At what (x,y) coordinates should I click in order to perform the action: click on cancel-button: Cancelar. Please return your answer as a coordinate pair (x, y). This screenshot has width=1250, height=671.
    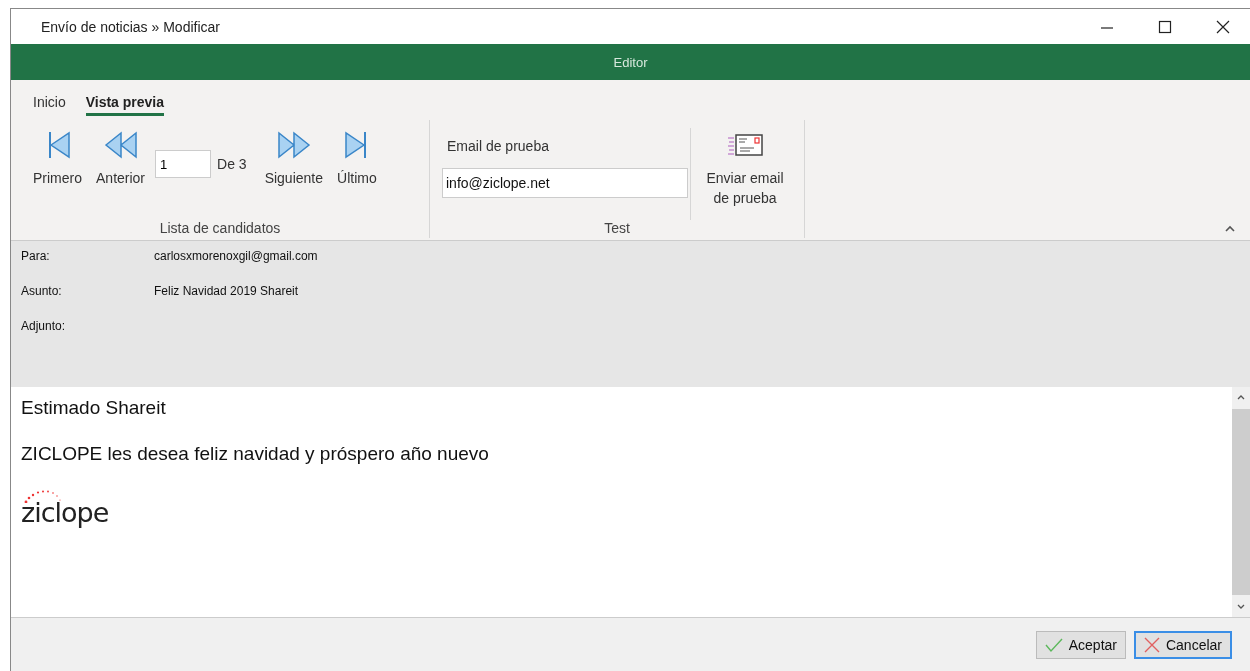
    Looking at the image, I should click on (1182, 645).